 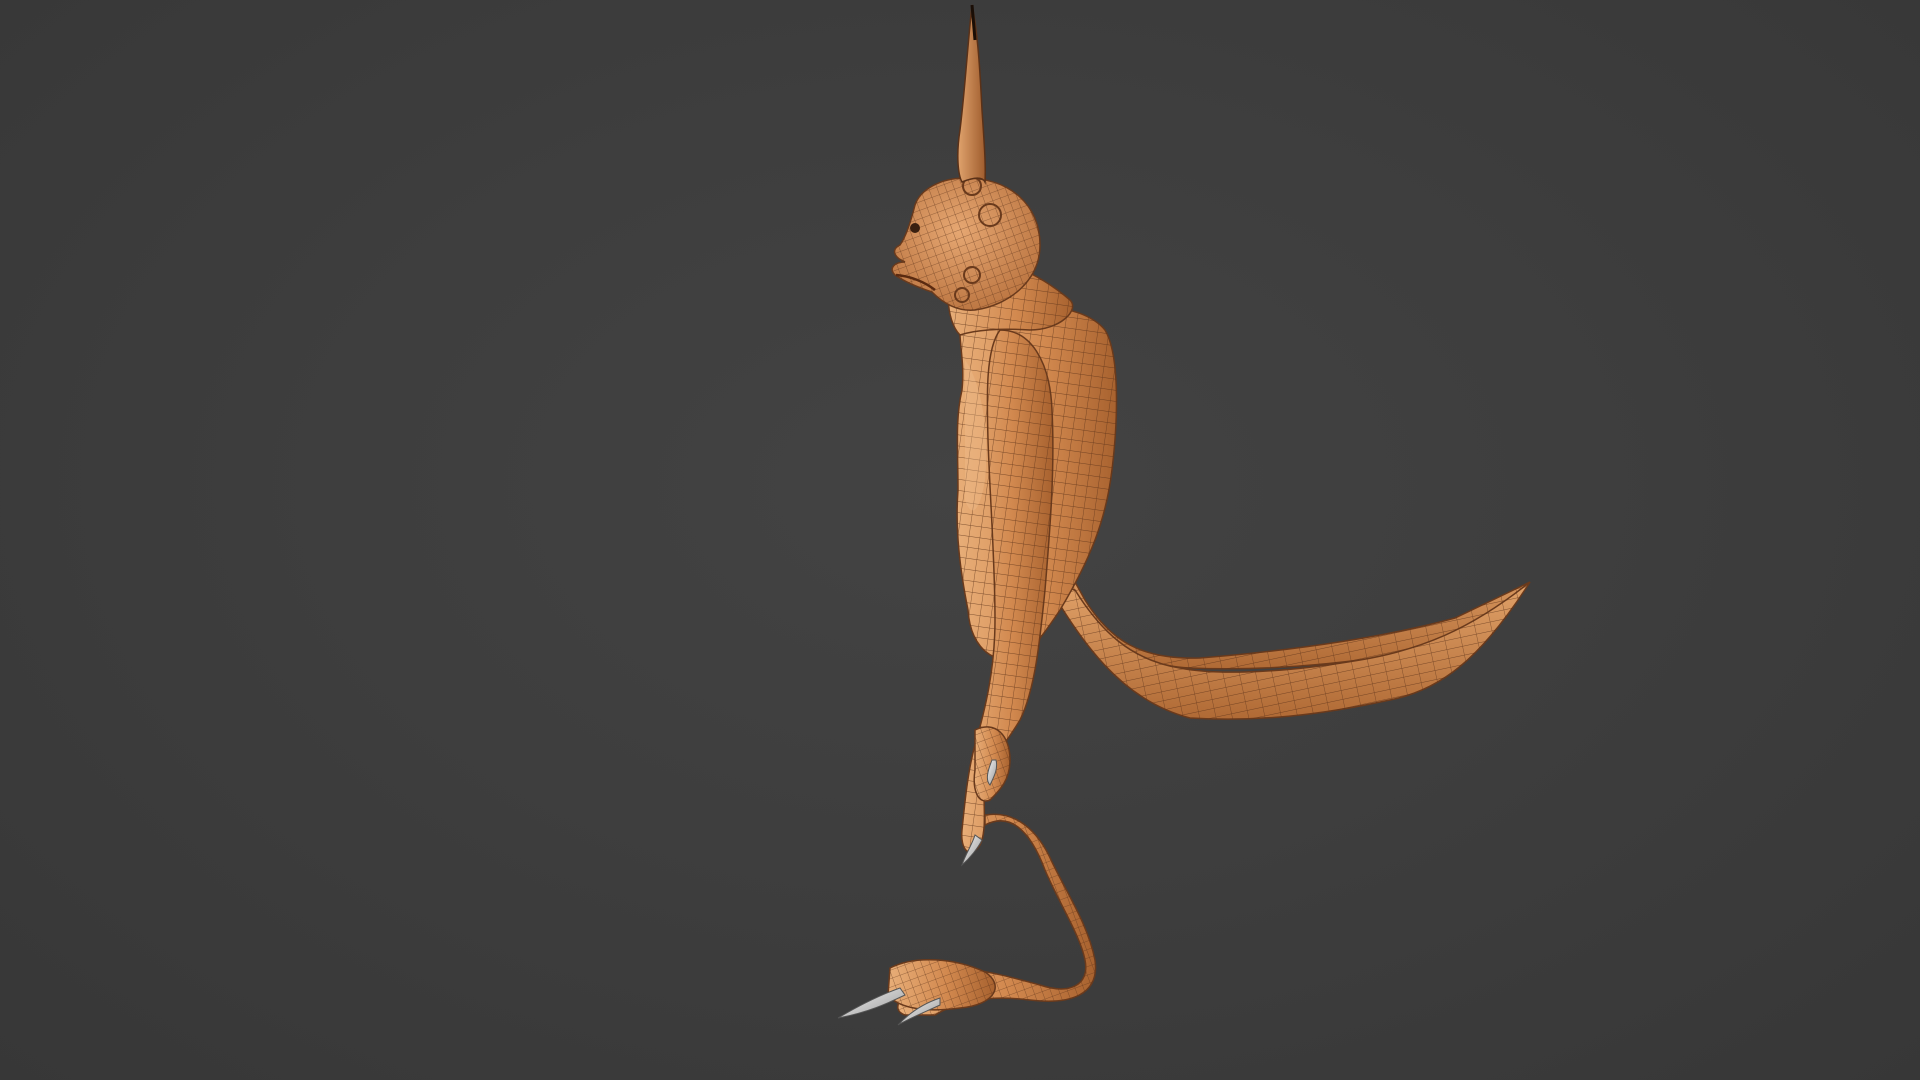 I want to click on leg-mesh, so click(x=992, y=914).